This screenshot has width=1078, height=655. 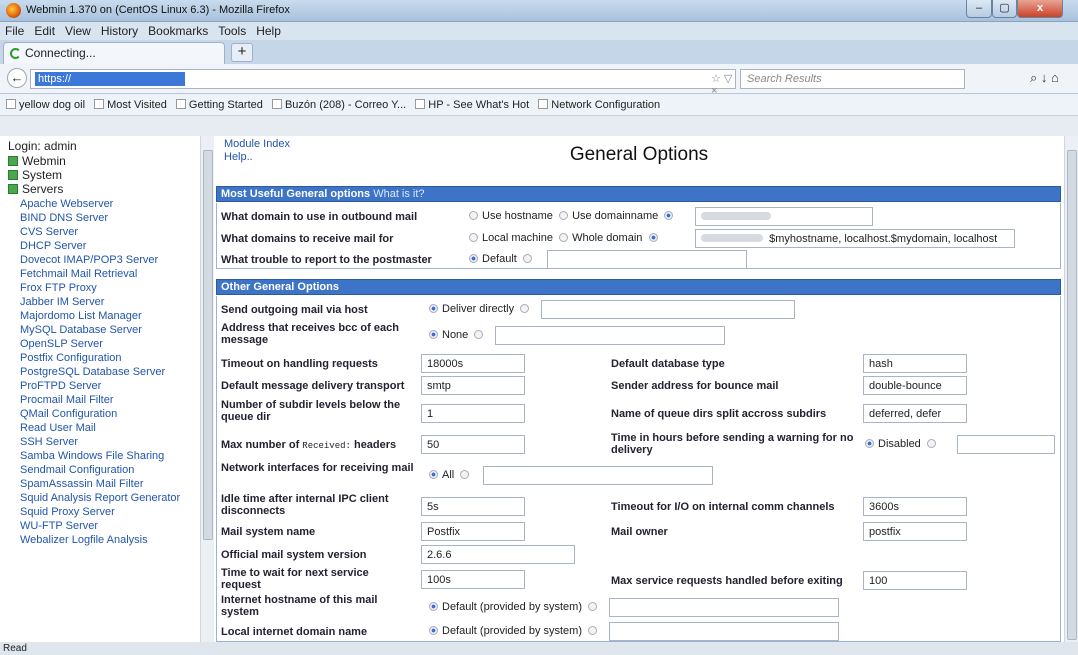 What do you see at coordinates (104, 484) in the screenshot?
I see `sidebar-module-link: SpamAssassin Mail Filter` at bounding box center [104, 484].